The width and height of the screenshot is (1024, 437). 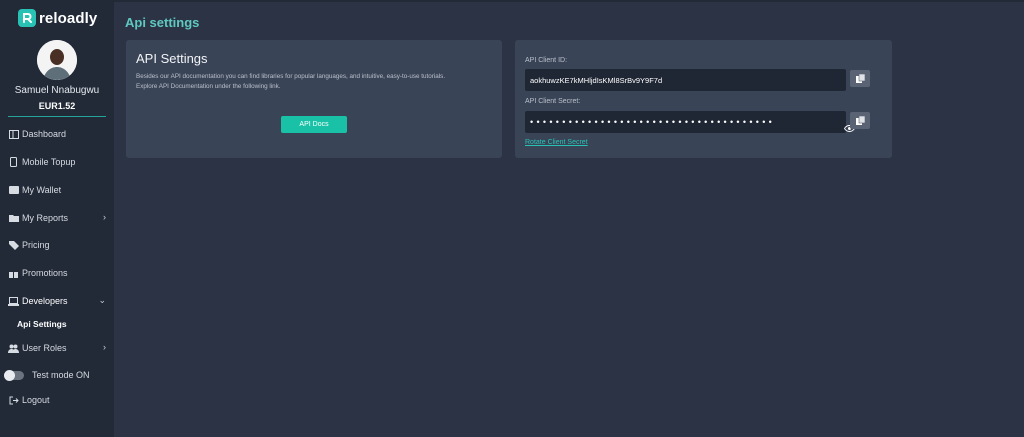 What do you see at coordinates (57, 60) in the screenshot?
I see `avatar` at bounding box center [57, 60].